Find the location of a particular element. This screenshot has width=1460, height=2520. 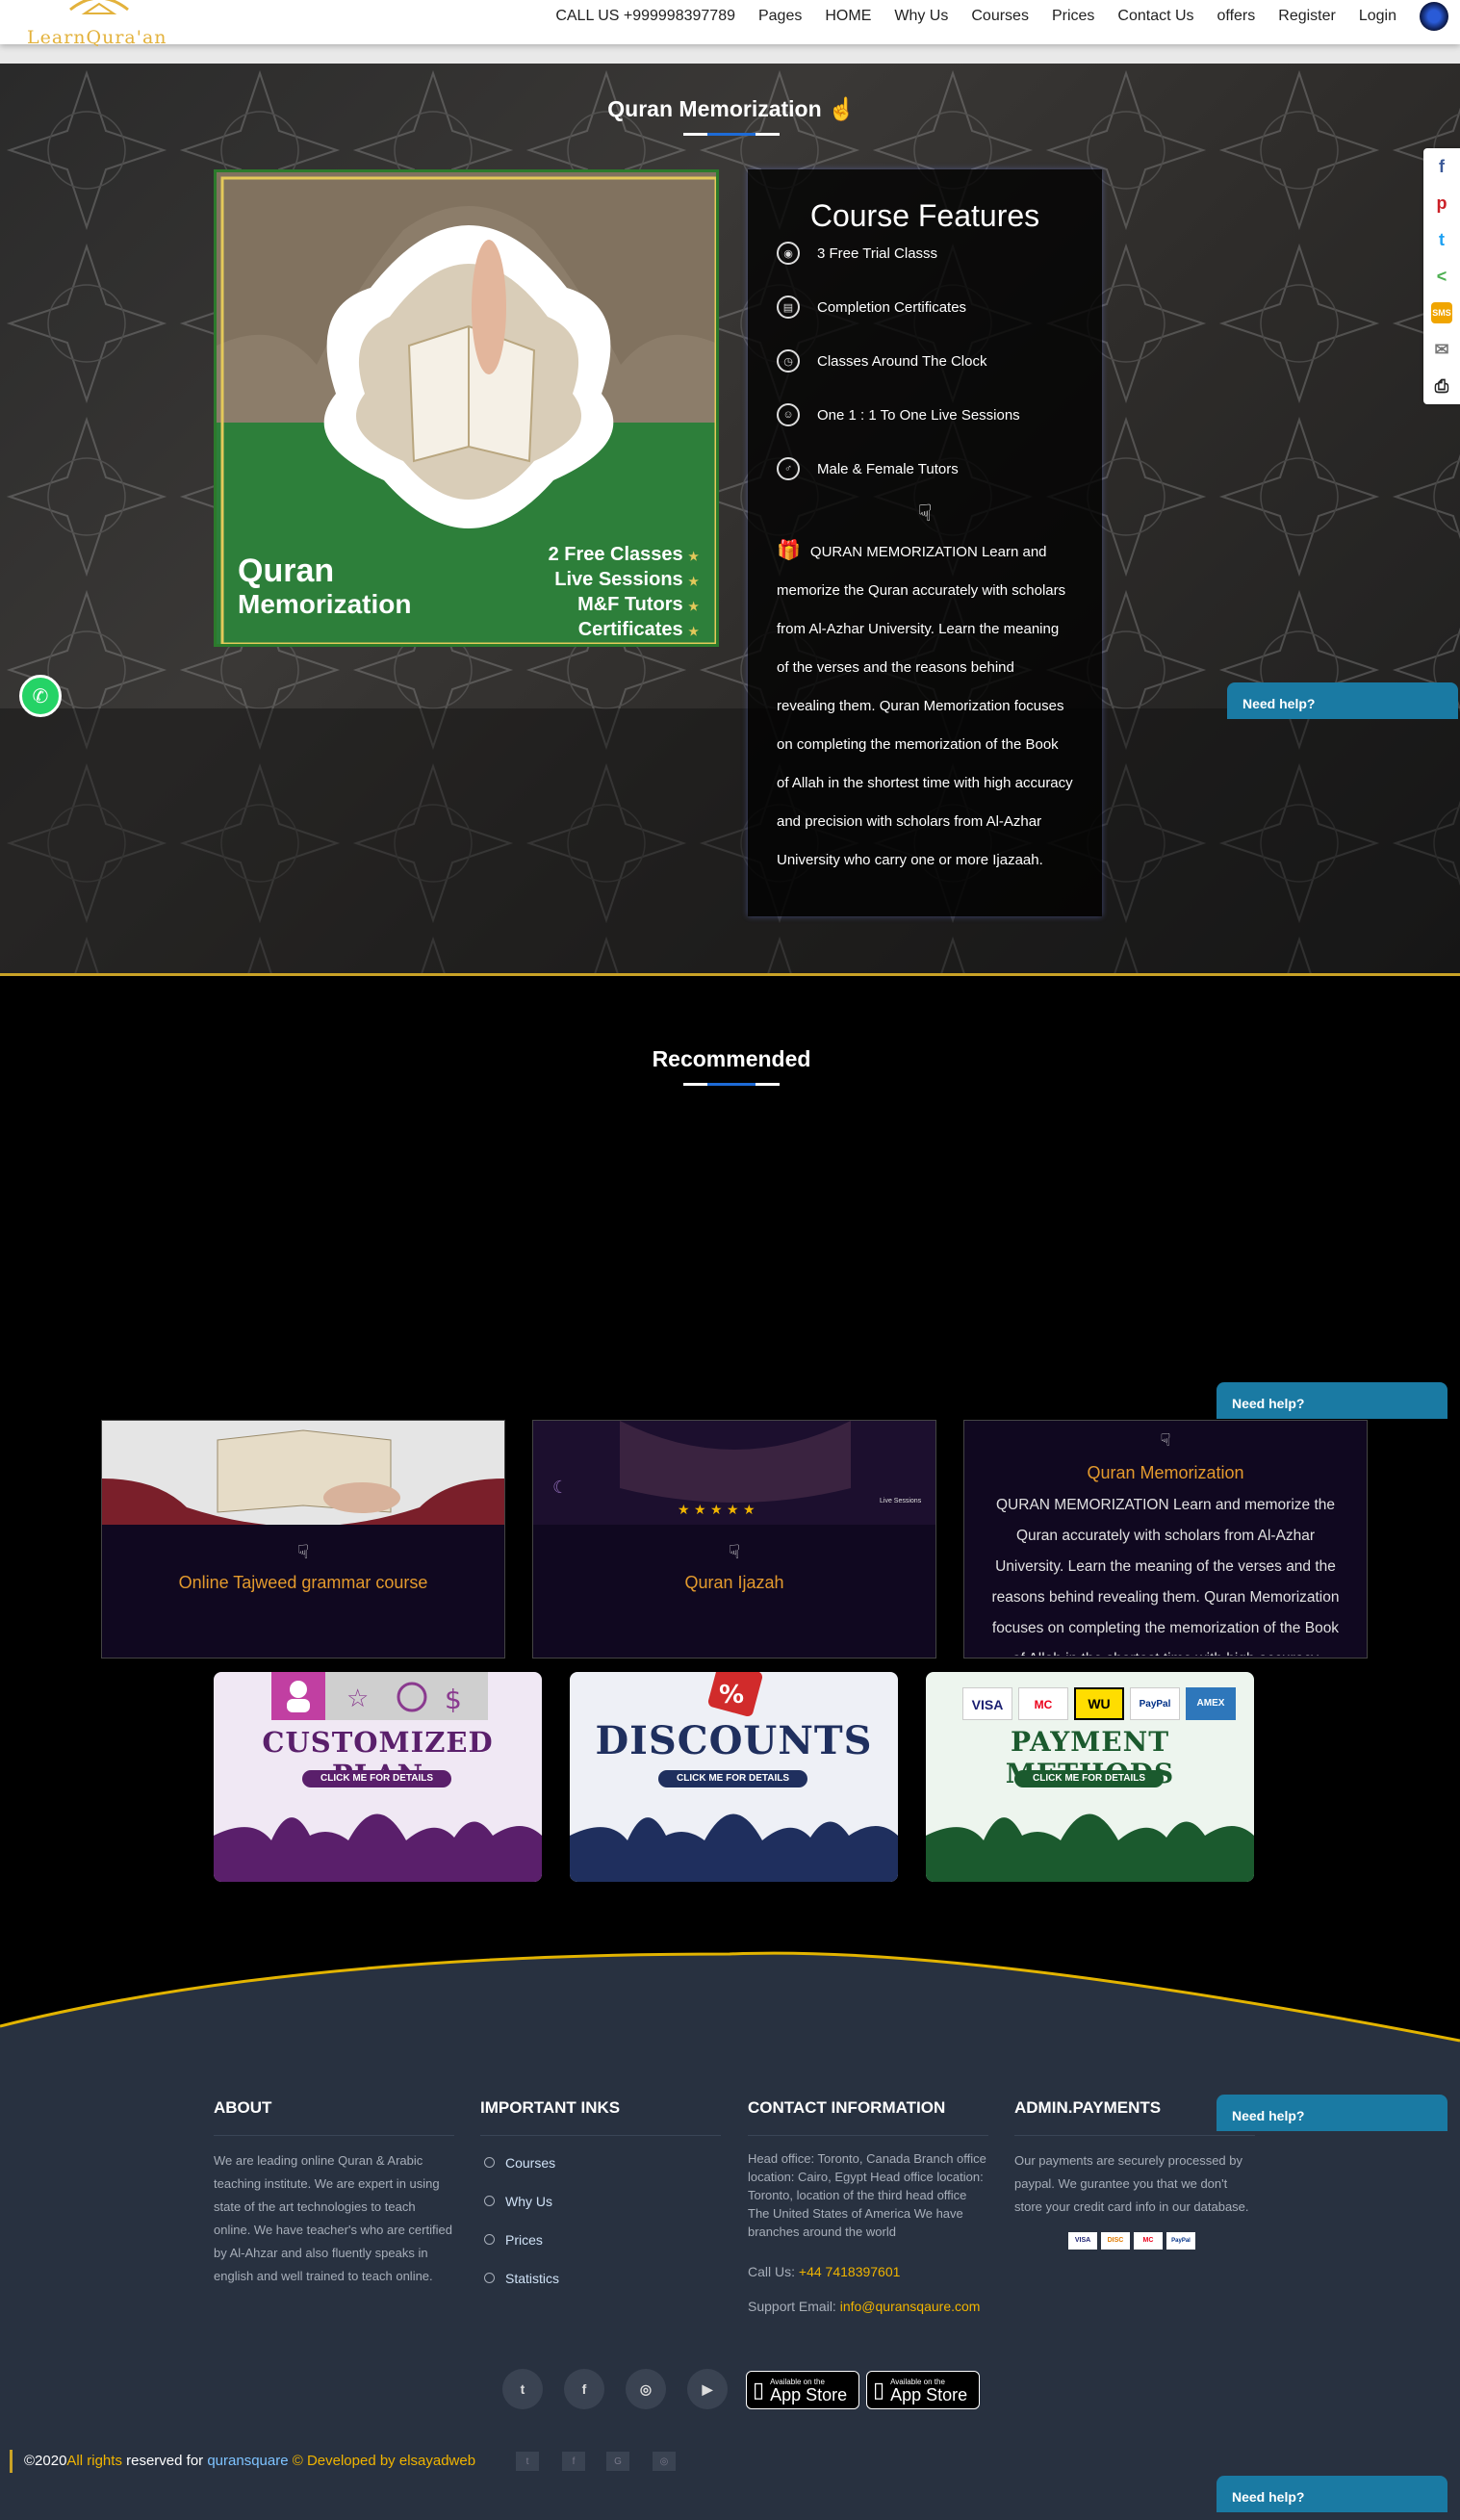

image-title-line2: Memorization is located at coordinates (325, 604).